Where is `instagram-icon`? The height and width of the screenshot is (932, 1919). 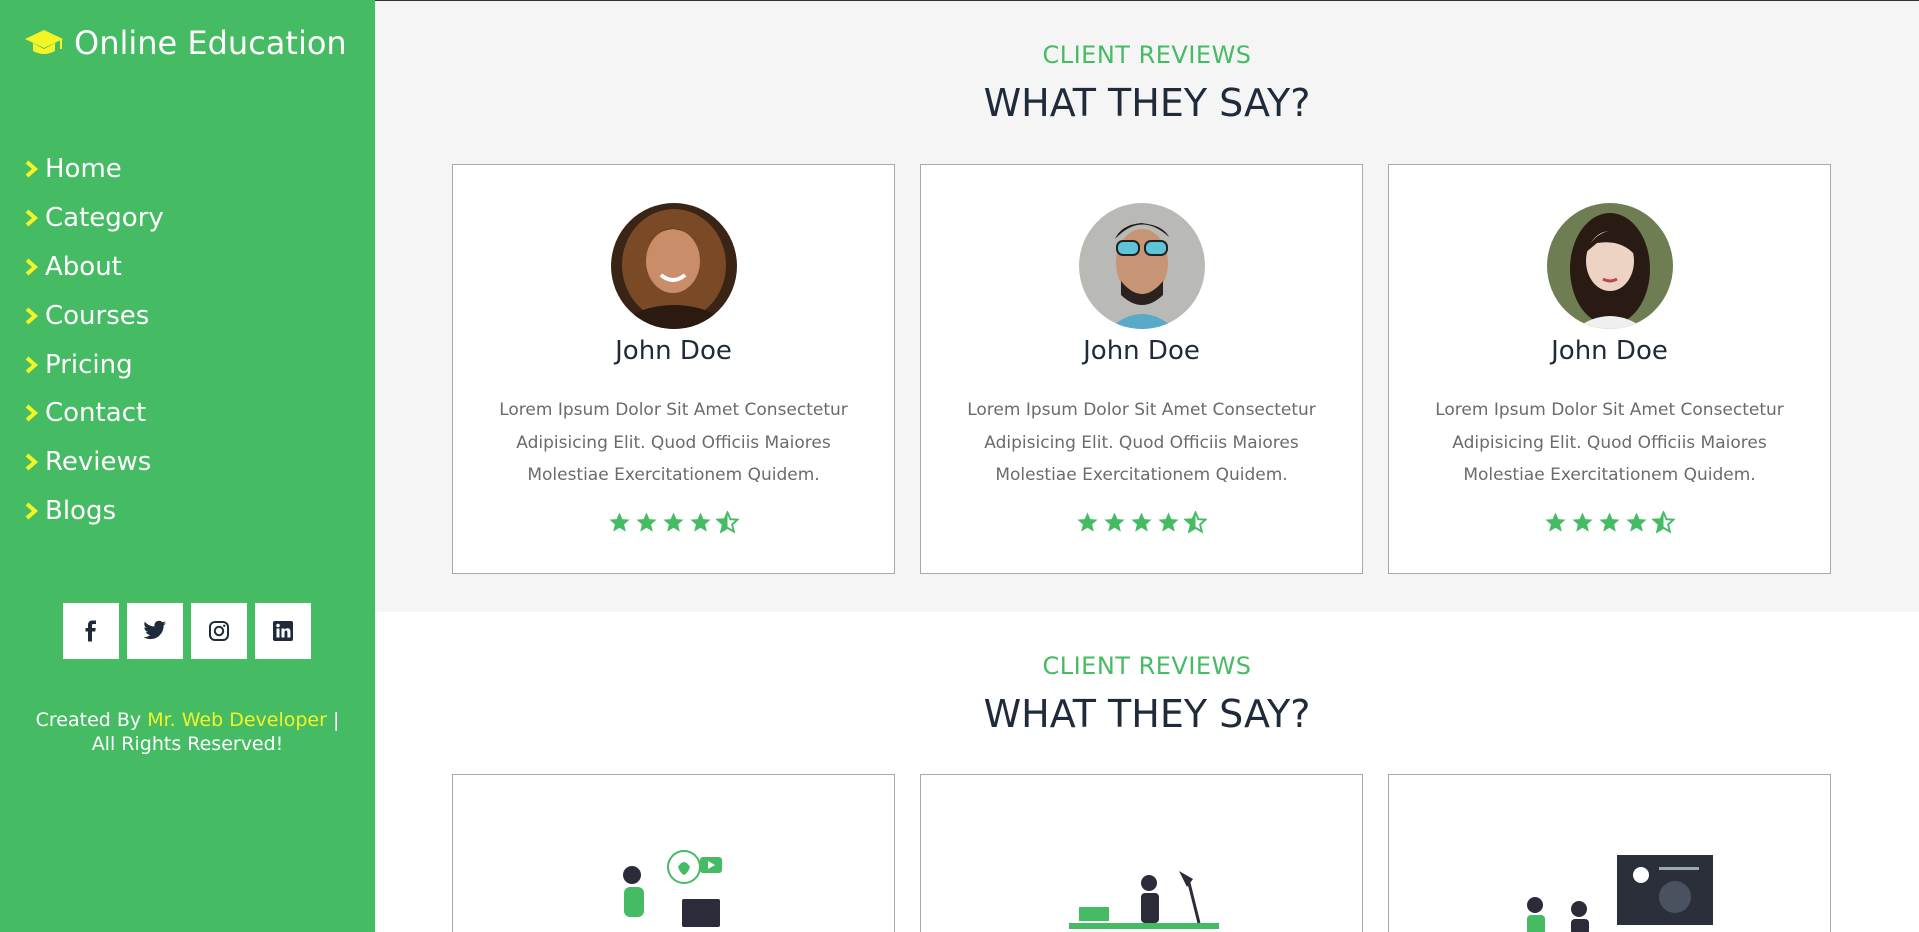 instagram-icon is located at coordinates (219, 631).